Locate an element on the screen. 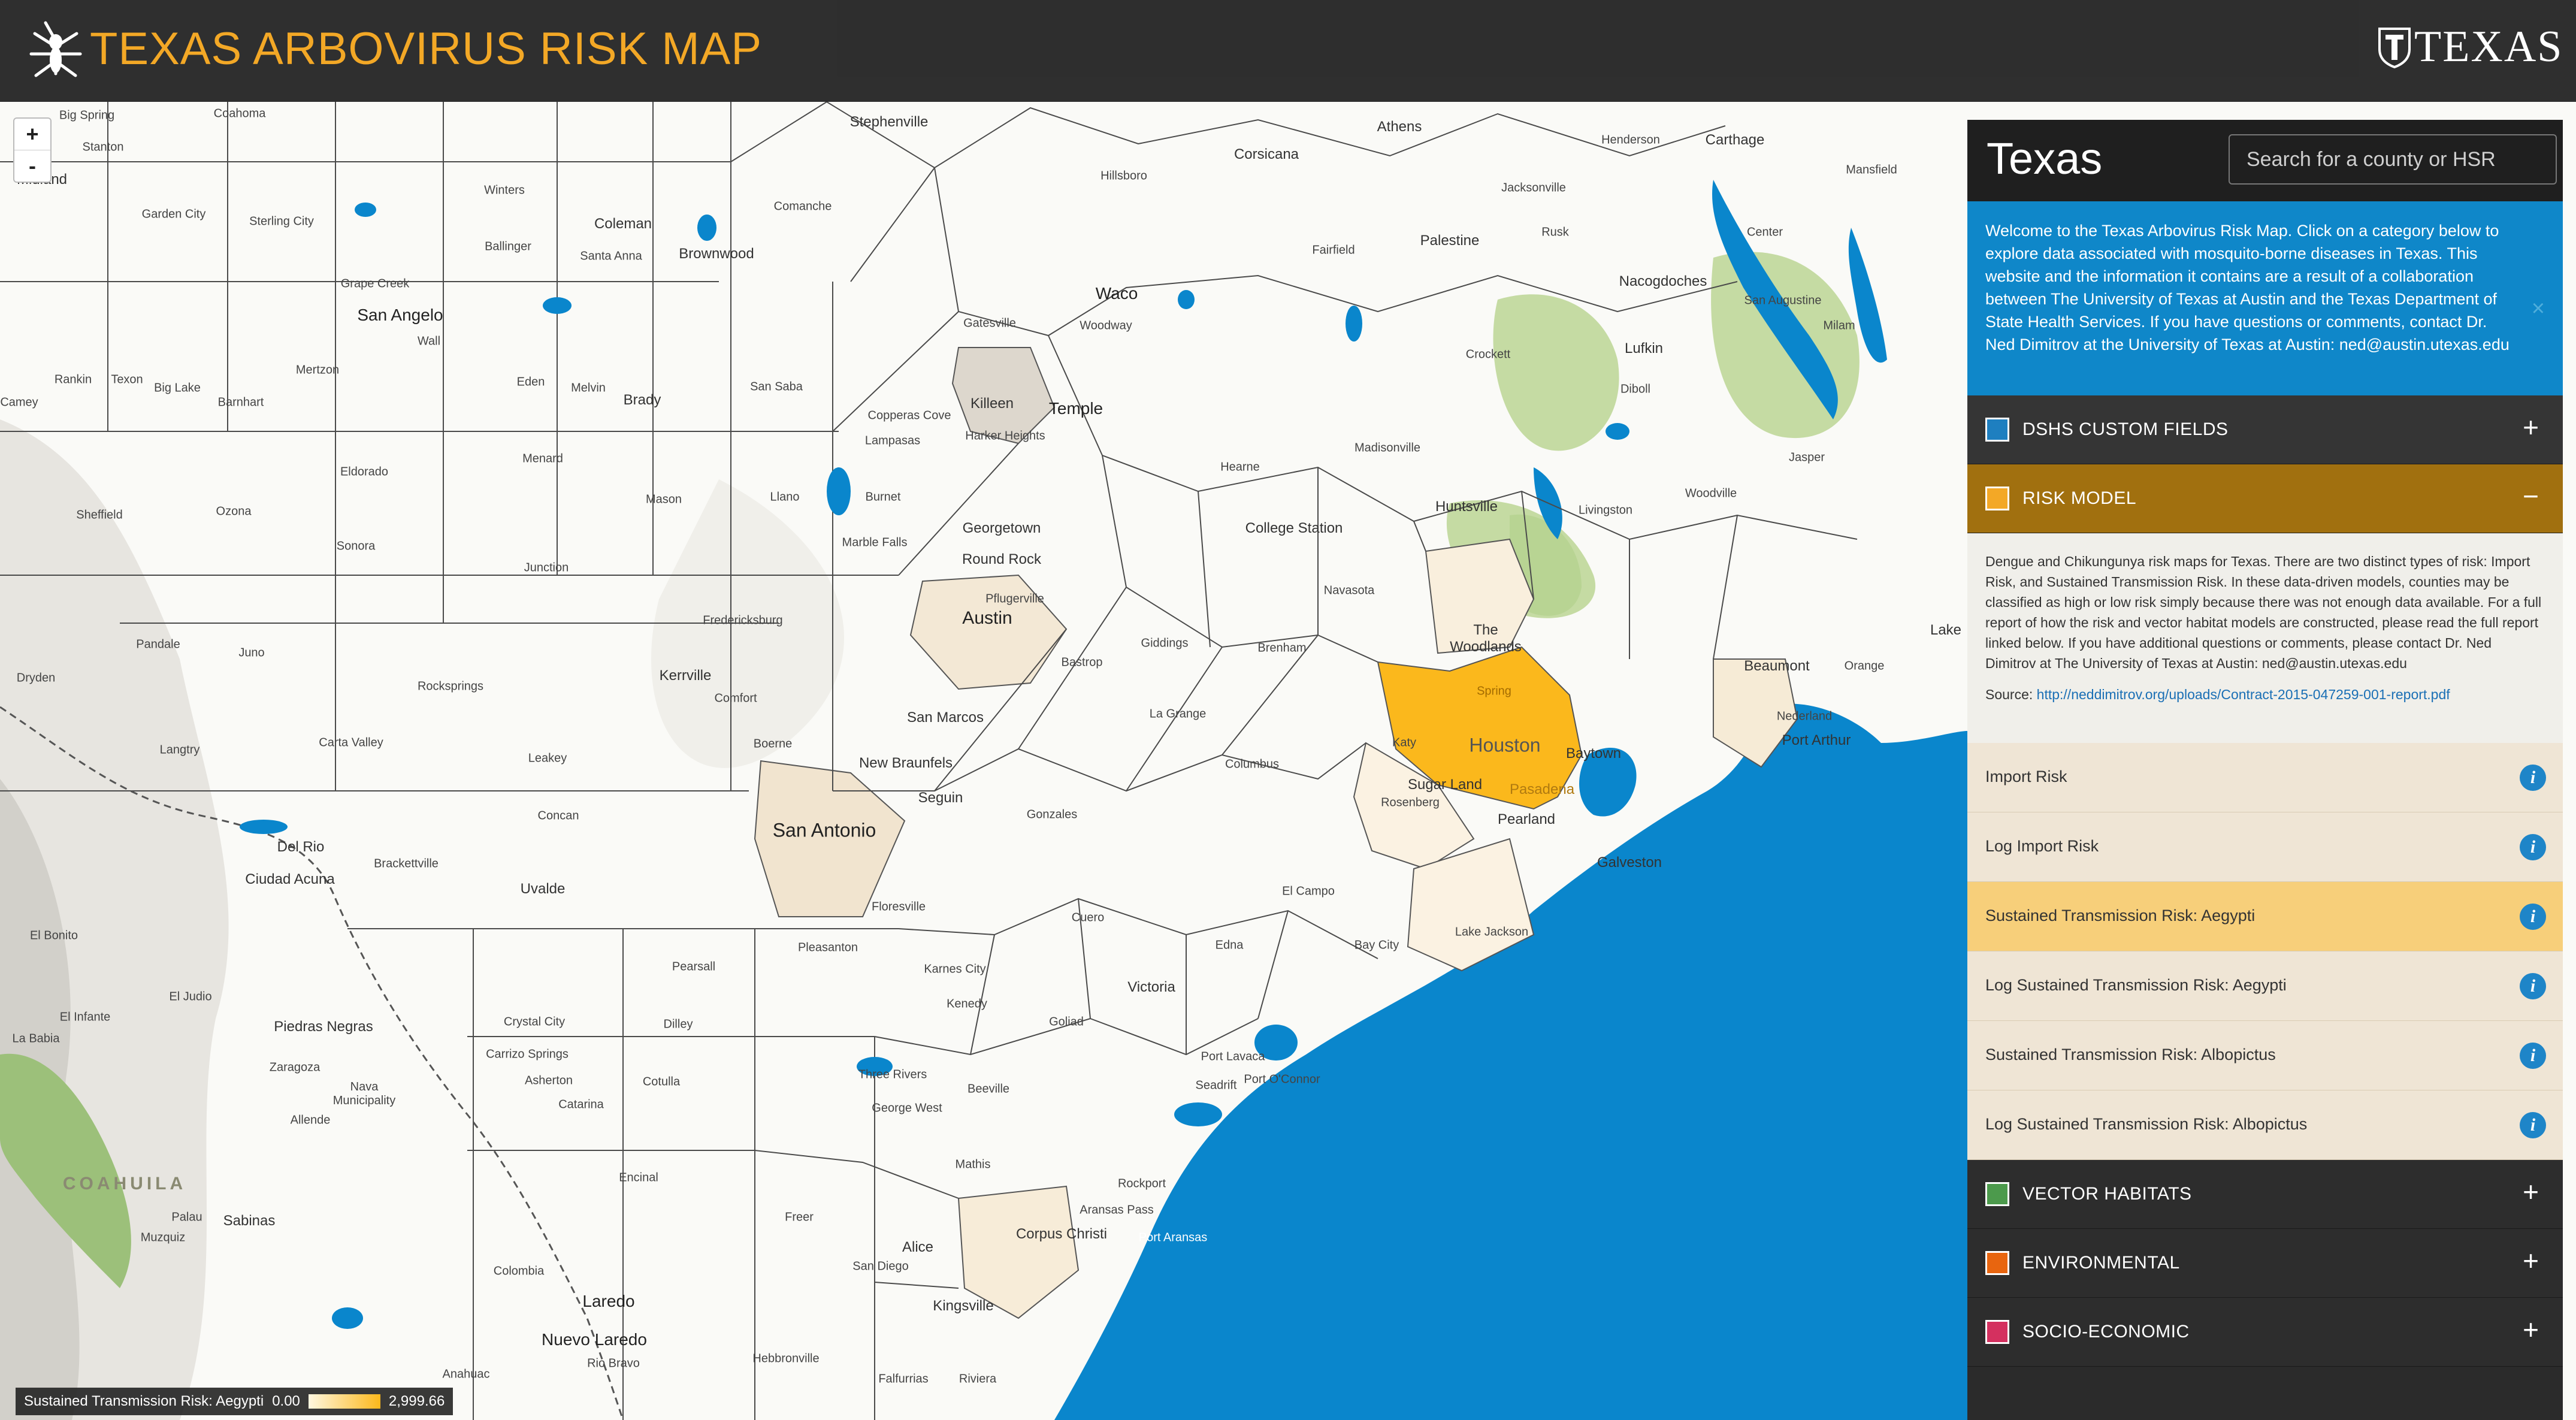 The image size is (2576, 1420). legend-label: Sustained Transmission Risk: Aegypti is located at coordinates (144, 1401).